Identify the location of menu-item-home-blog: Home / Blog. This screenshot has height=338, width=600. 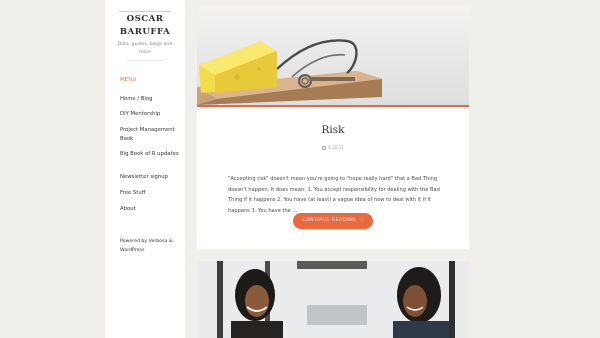
(150, 99).